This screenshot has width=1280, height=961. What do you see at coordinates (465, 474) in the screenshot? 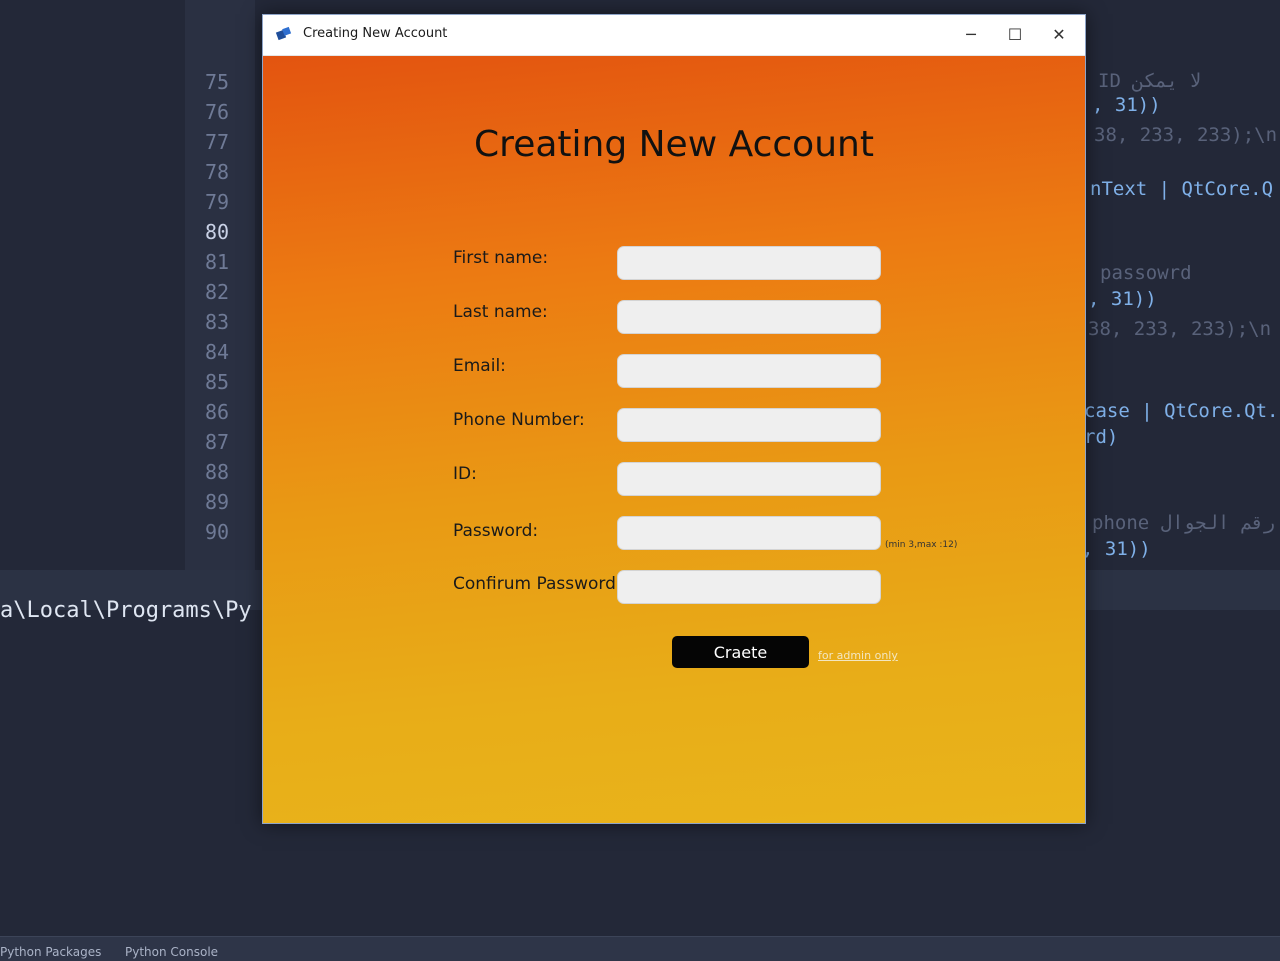
I see `id-label: ID:` at bounding box center [465, 474].